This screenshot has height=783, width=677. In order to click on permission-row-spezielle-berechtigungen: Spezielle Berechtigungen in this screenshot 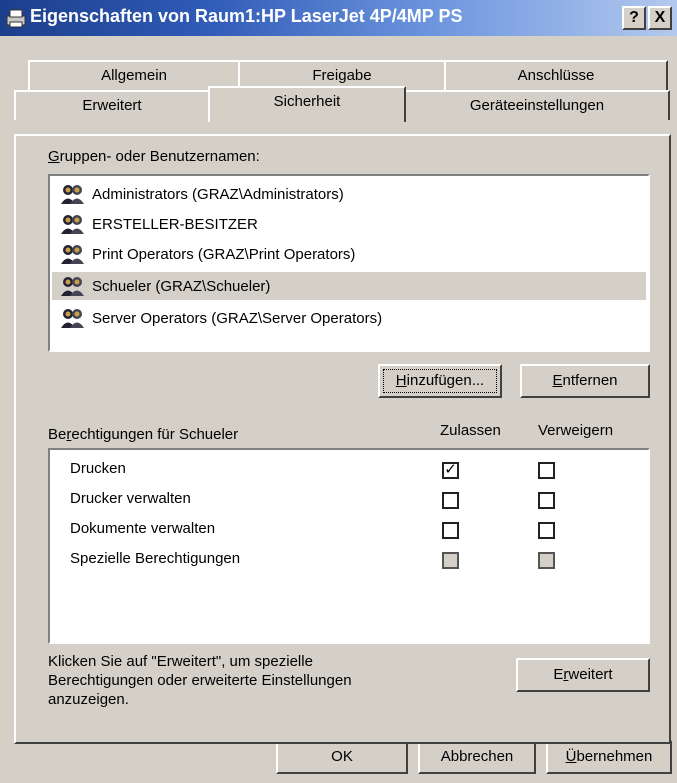, I will do `click(155, 558)`.